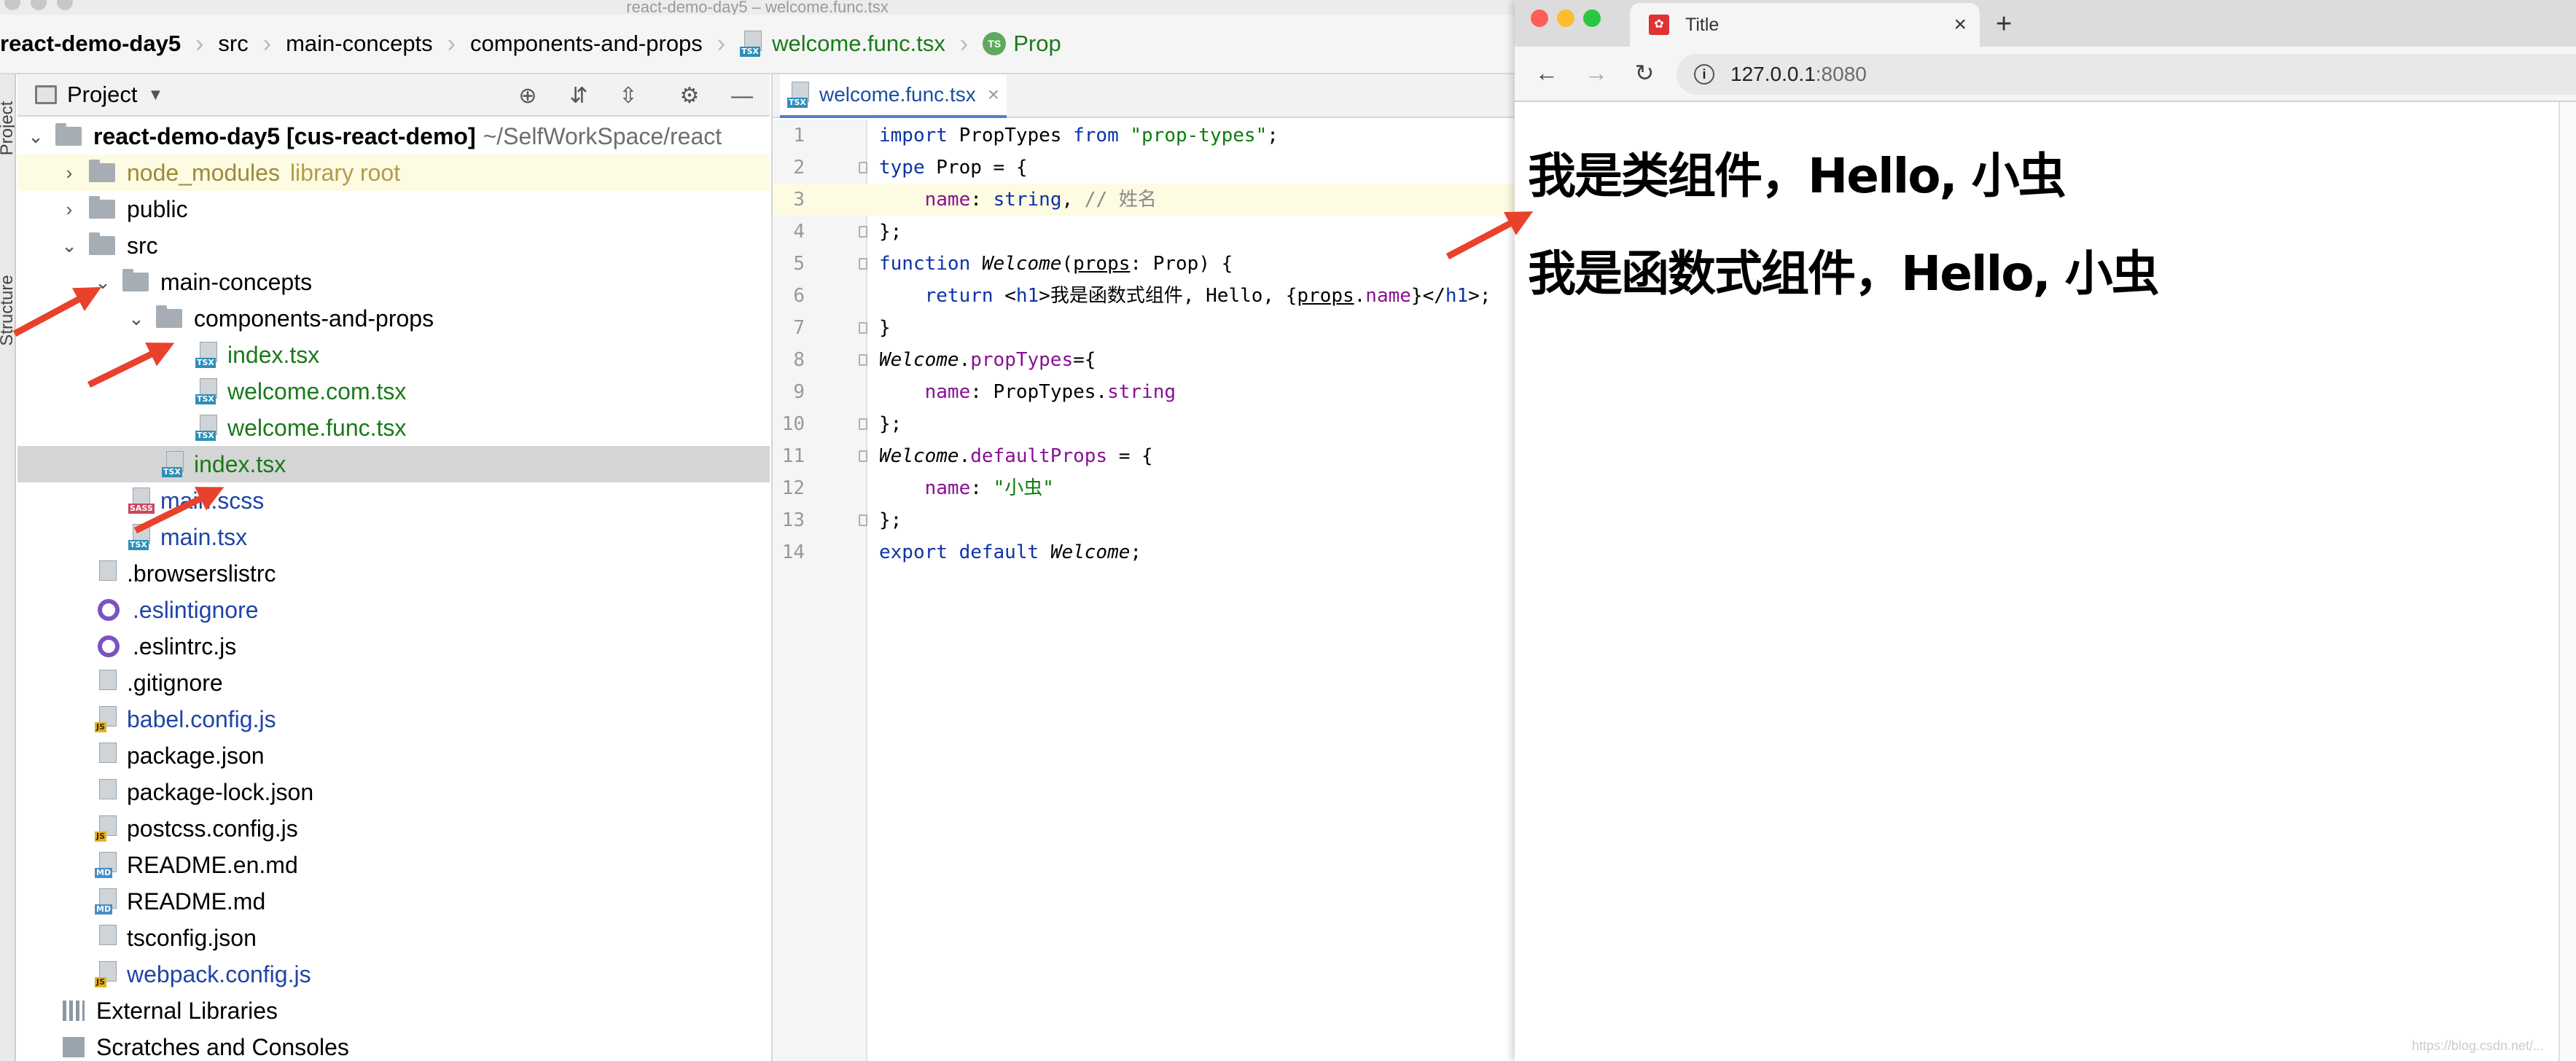 The height and width of the screenshot is (1061, 2576). Describe the element at coordinates (394, 464) in the screenshot. I see `tree-row-index-tsx-selected: TSX index.tsx` at that location.